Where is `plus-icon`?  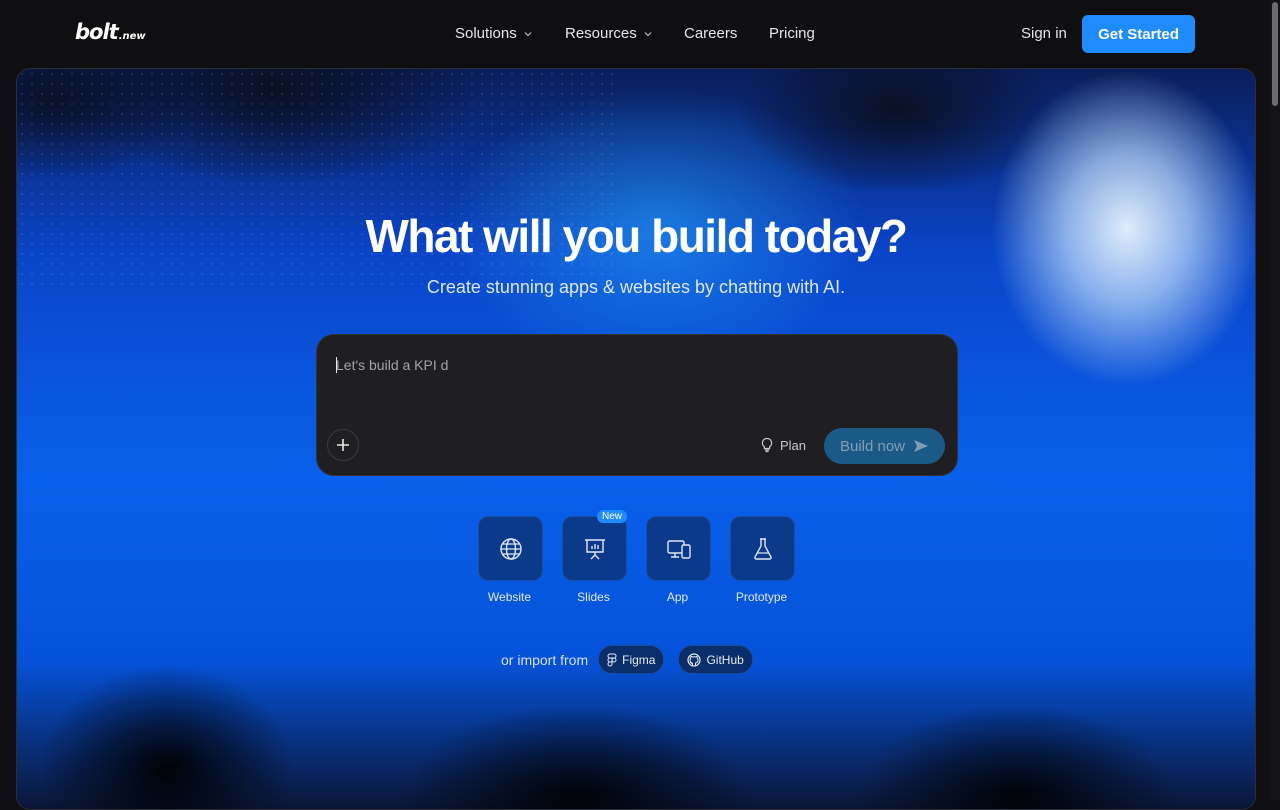 plus-icon is located at coordinates (343, 445).